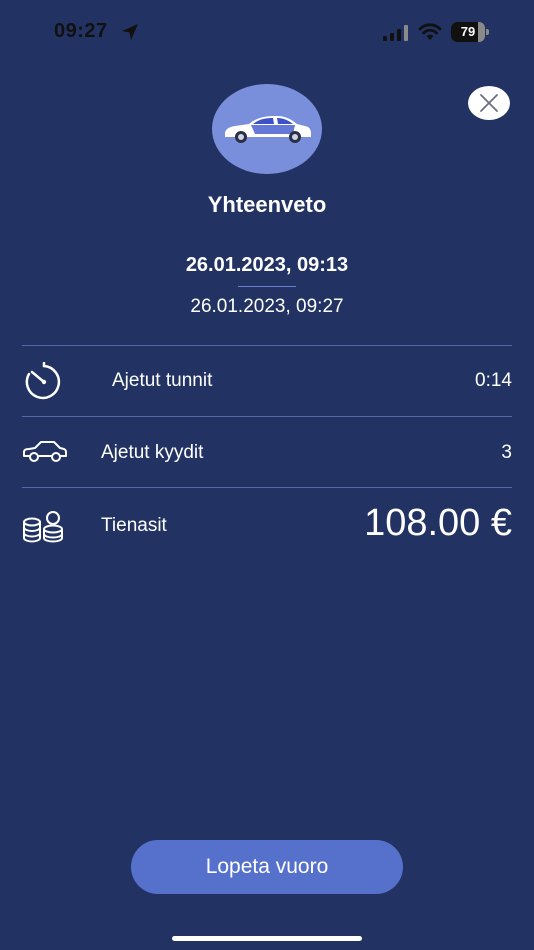  I want to click on car-icon, so click(268, 129).